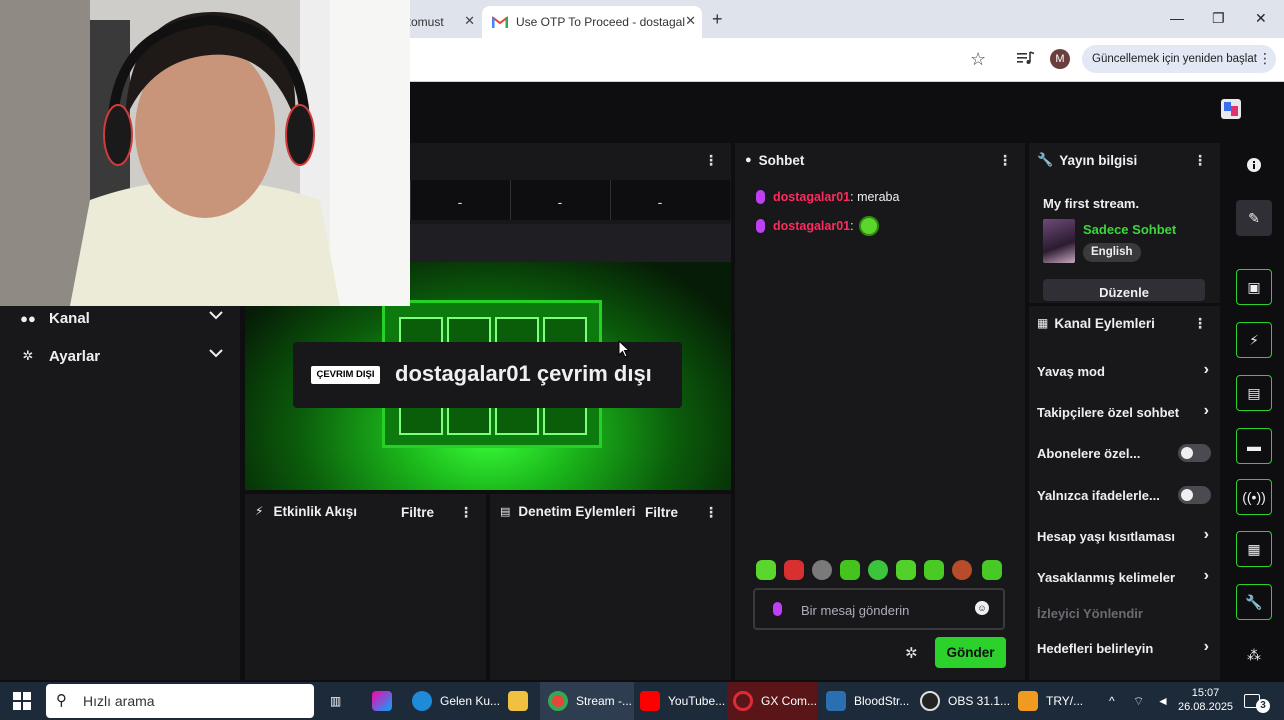 The width and height of the screenshot is (1284, 720). Describe the element at coordinates (1231, 109) in the screenshot. I see `twitch-brand-icon` at that location.